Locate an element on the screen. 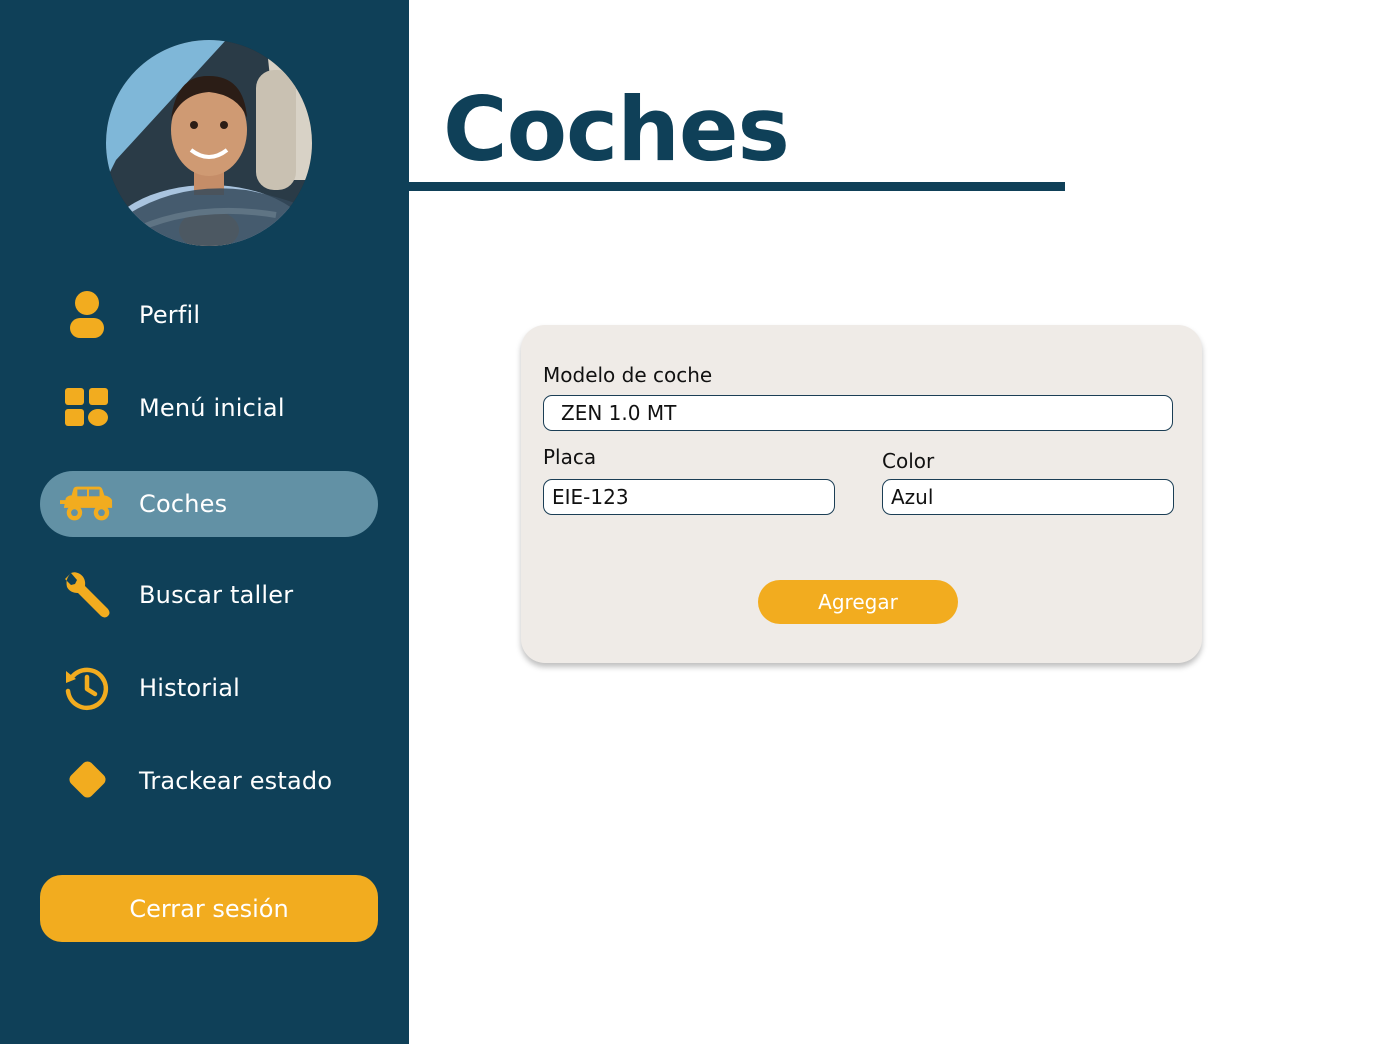 The image size is (1379, 1044). sidebar-item-trackear-estado: Trackear estado is located at coordinates (209, 781).